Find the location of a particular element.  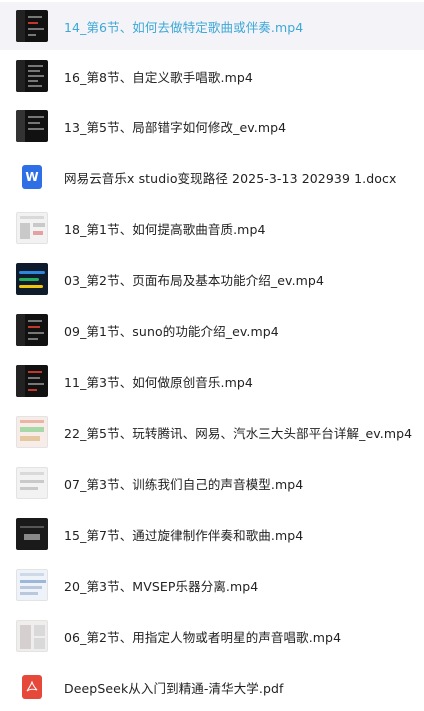

file-row-06-2: 06_第2节、用指定人物或者明星的声音唱歌.mp4 is located at coordinates (212, 636).